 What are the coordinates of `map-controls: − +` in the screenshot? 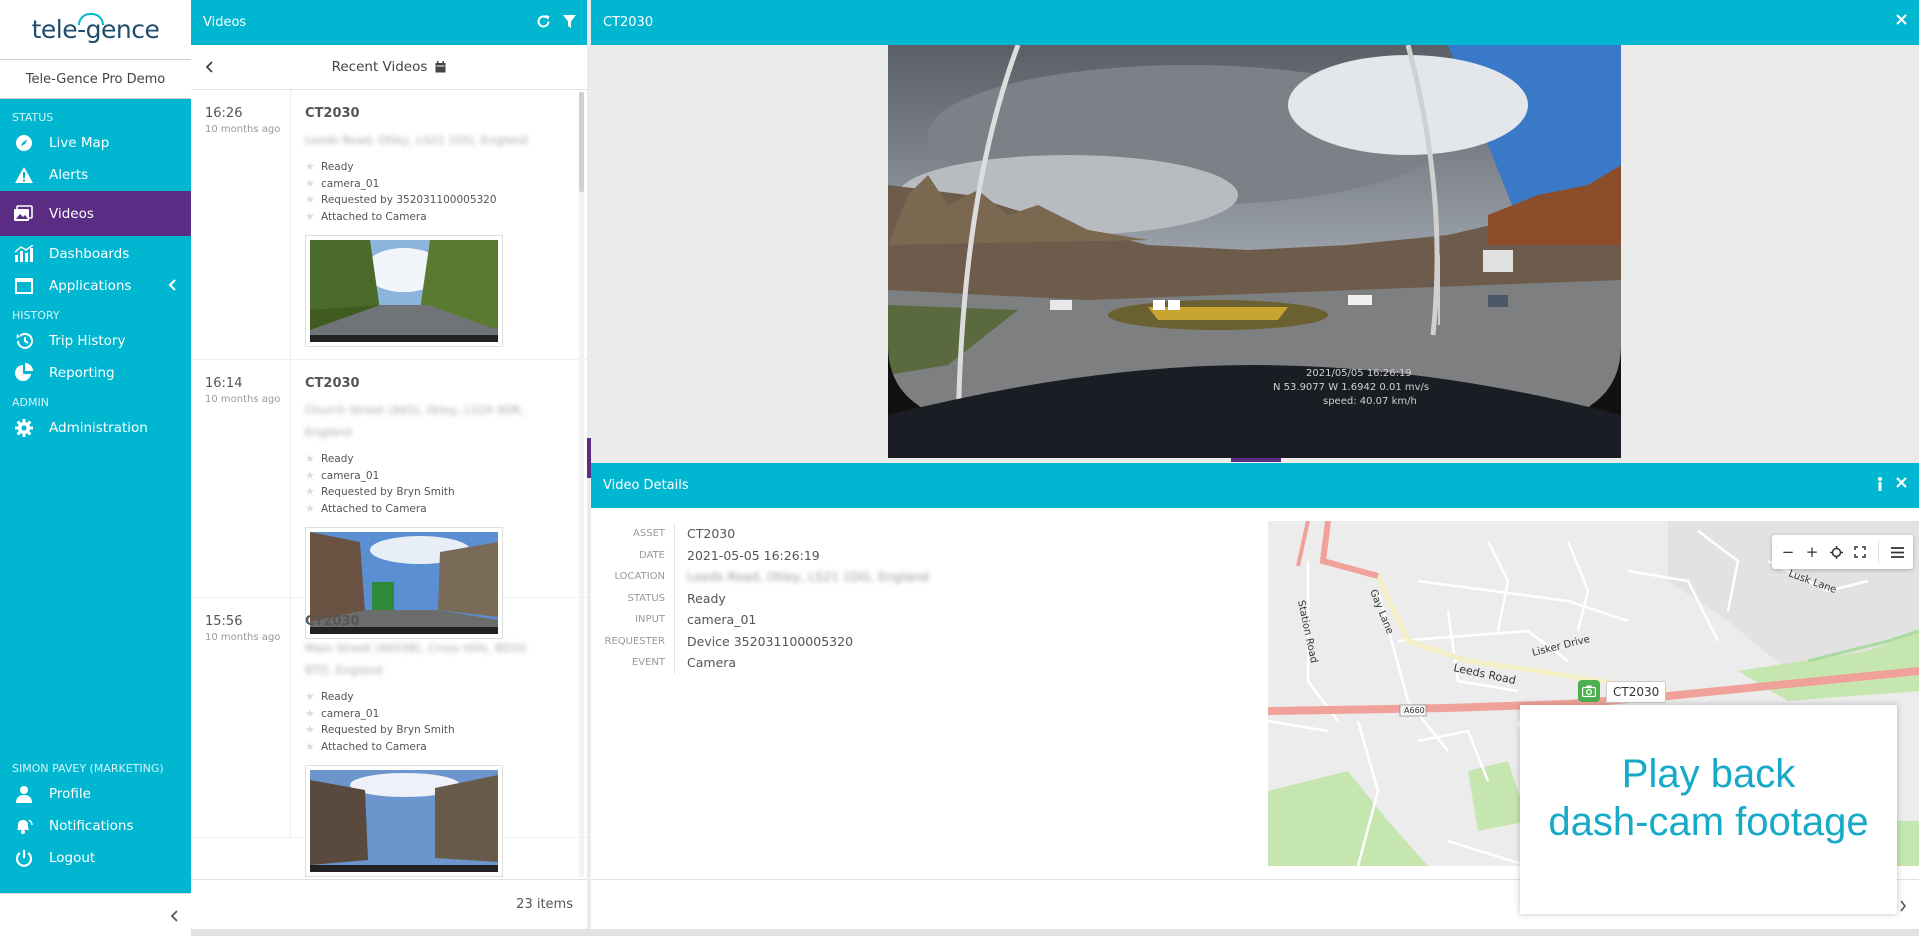 It's located at (1842, 552).